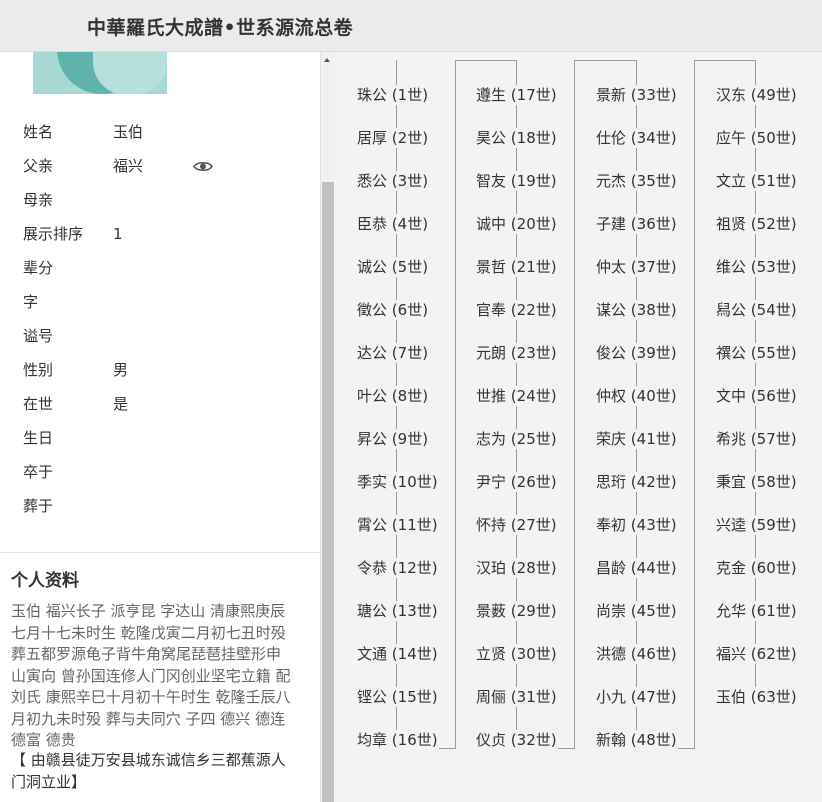  I want to click on info-value: 男, so click(121, 370).